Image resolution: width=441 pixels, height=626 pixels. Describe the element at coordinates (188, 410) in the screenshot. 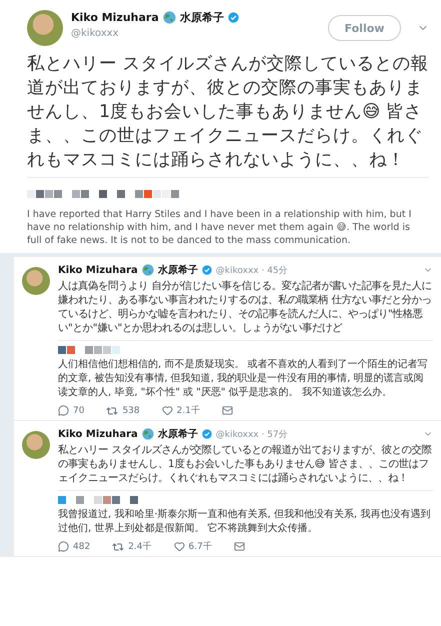

I see `like-count: 2.1千` at that location.